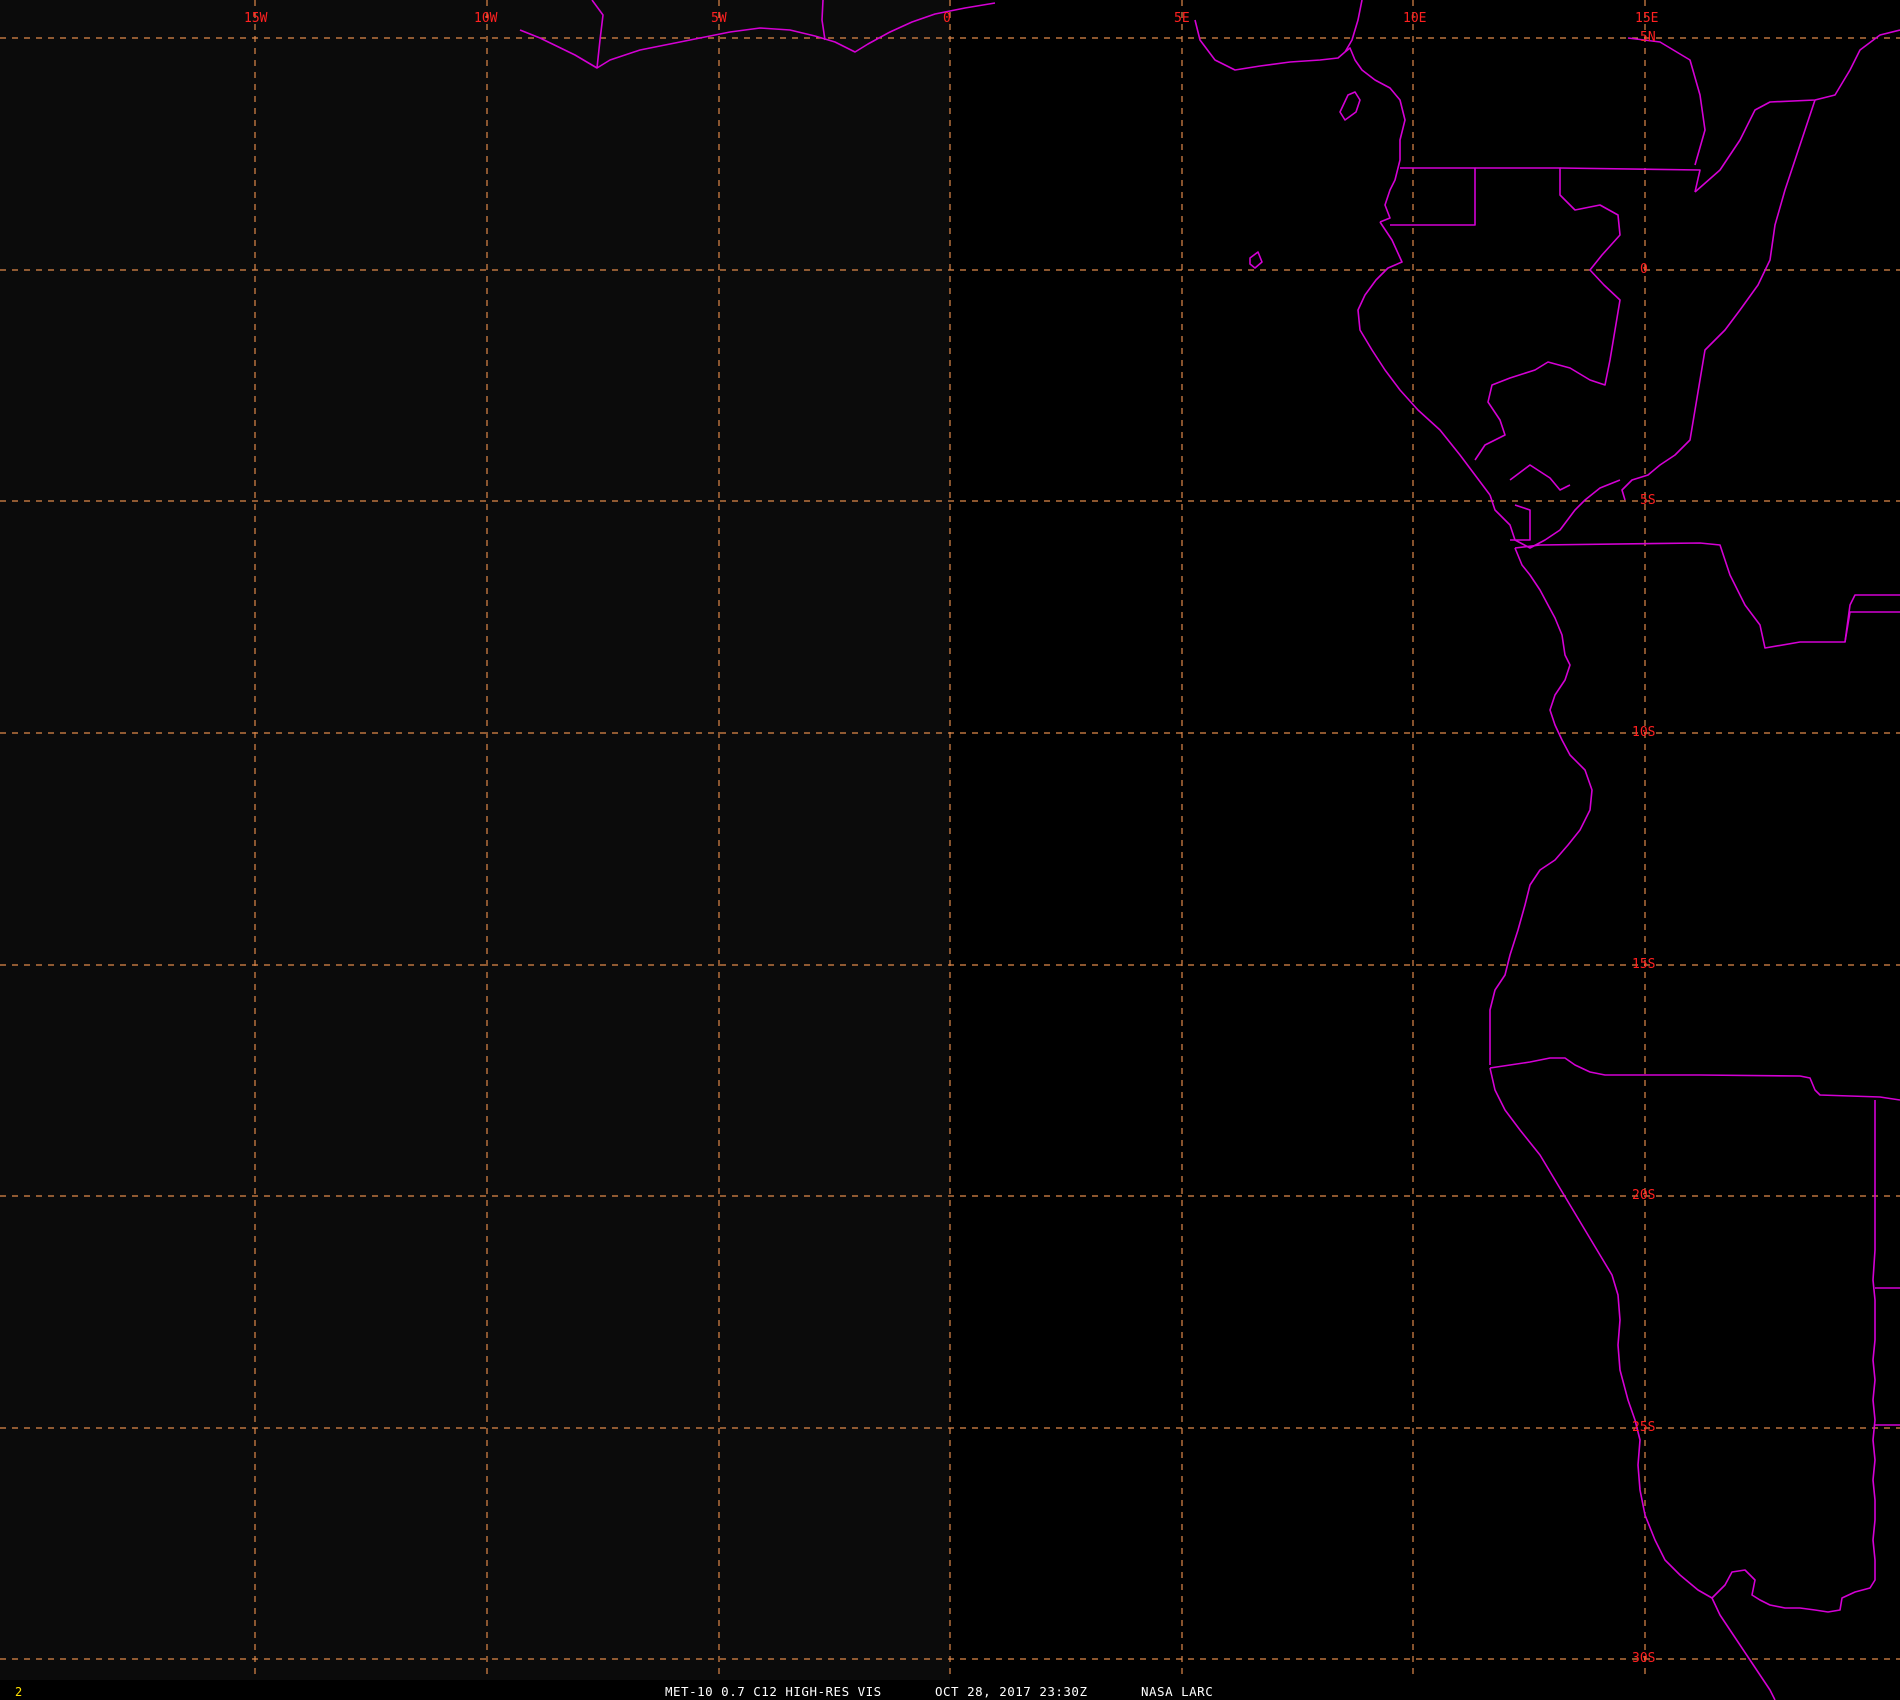 Image resolution: width=1900 pixels, height=1700 pixels. Describe the element at coordinates (1182, 18) in the screenshot. I see `lon-label-5e: 5E` at that location.